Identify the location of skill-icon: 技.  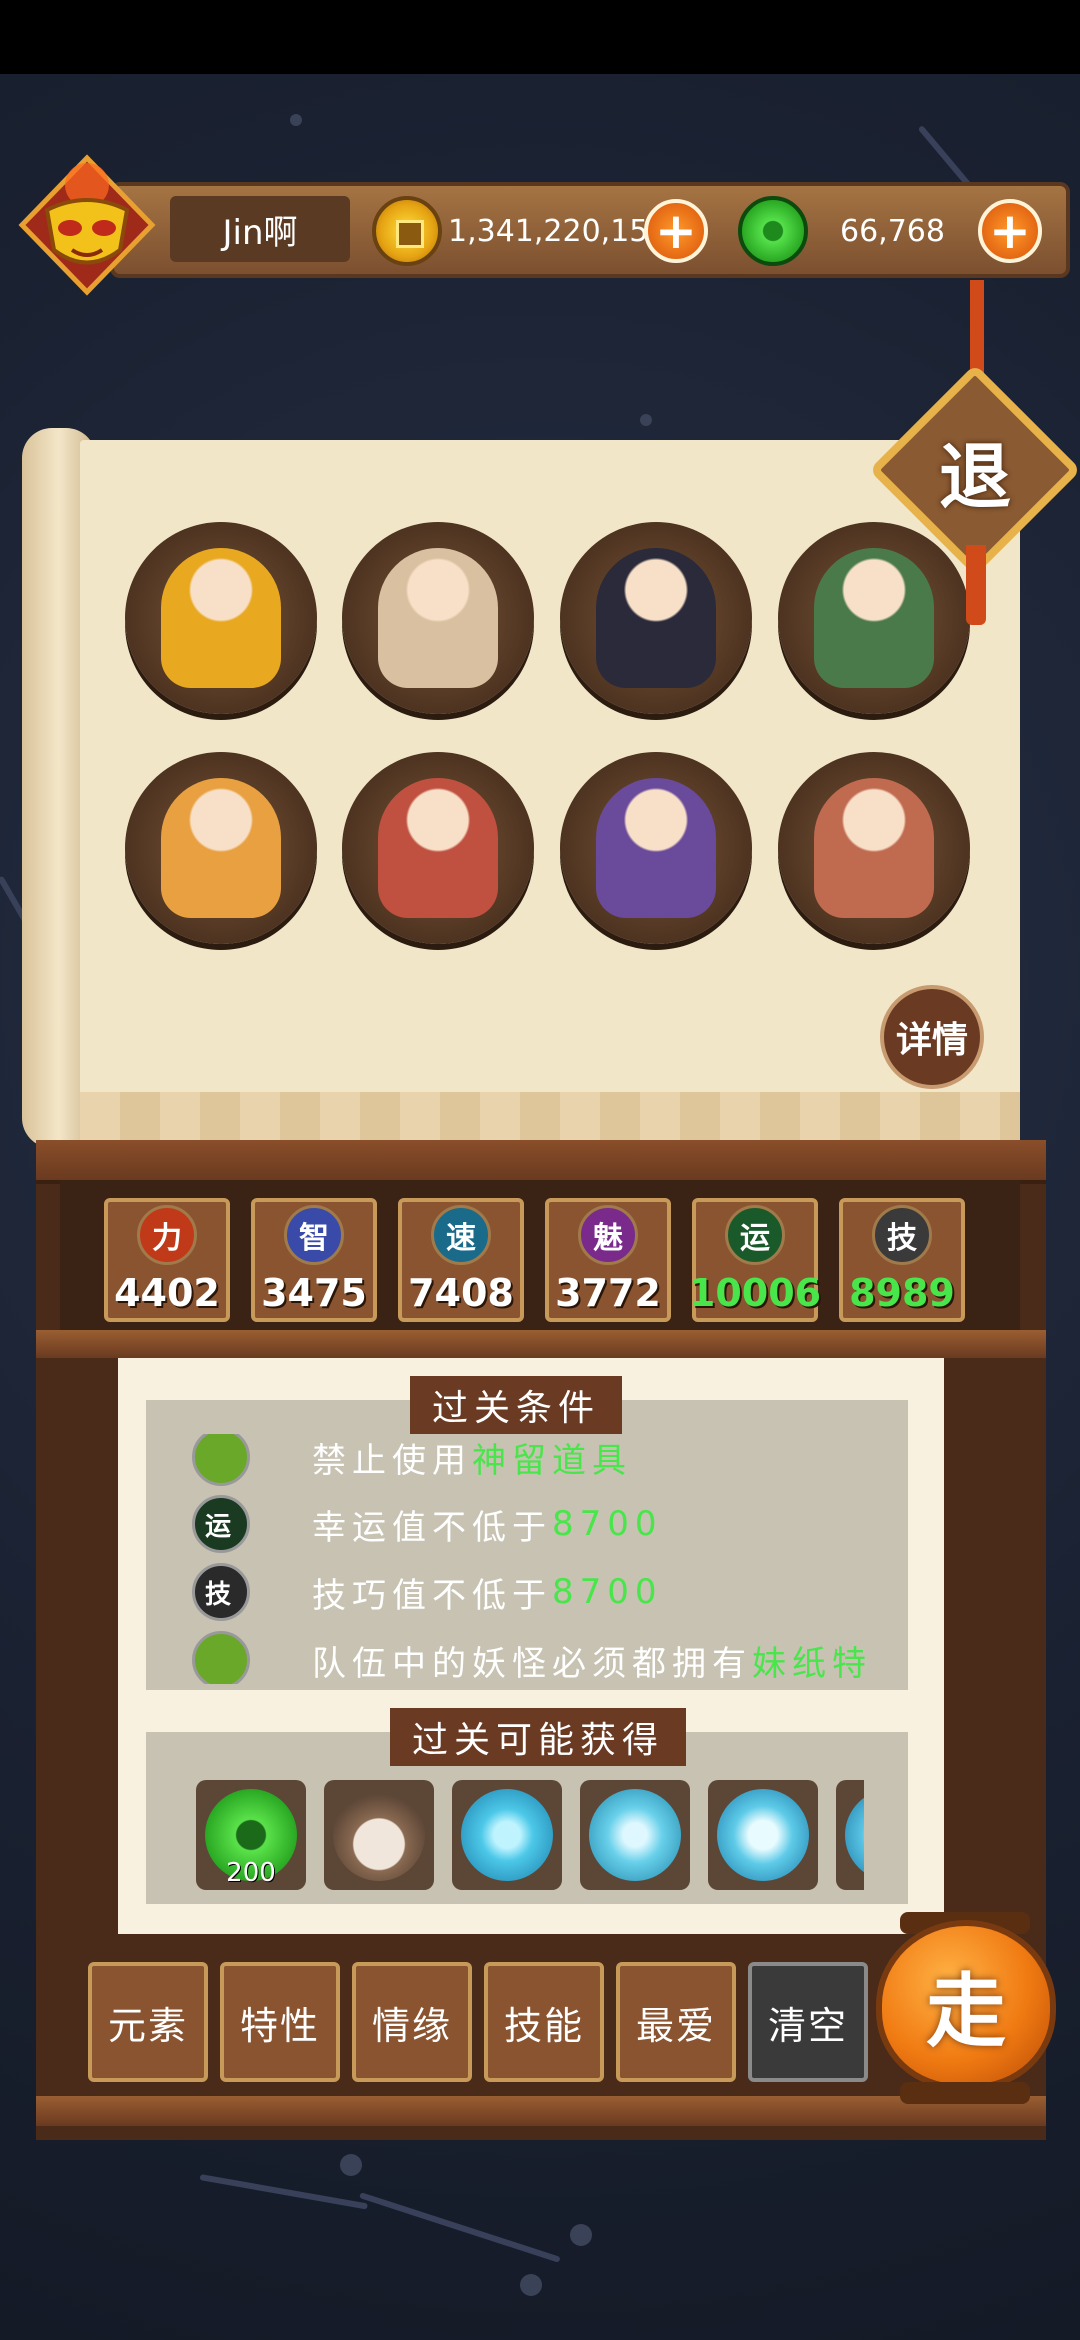
(221, 1592).